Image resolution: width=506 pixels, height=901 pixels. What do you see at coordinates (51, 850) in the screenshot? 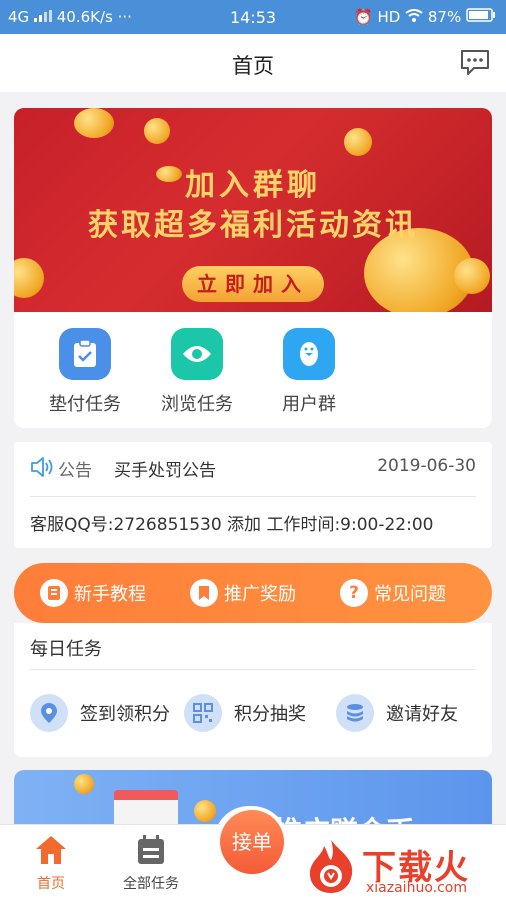
I see `home-icon` at bounding box center [51, 850].